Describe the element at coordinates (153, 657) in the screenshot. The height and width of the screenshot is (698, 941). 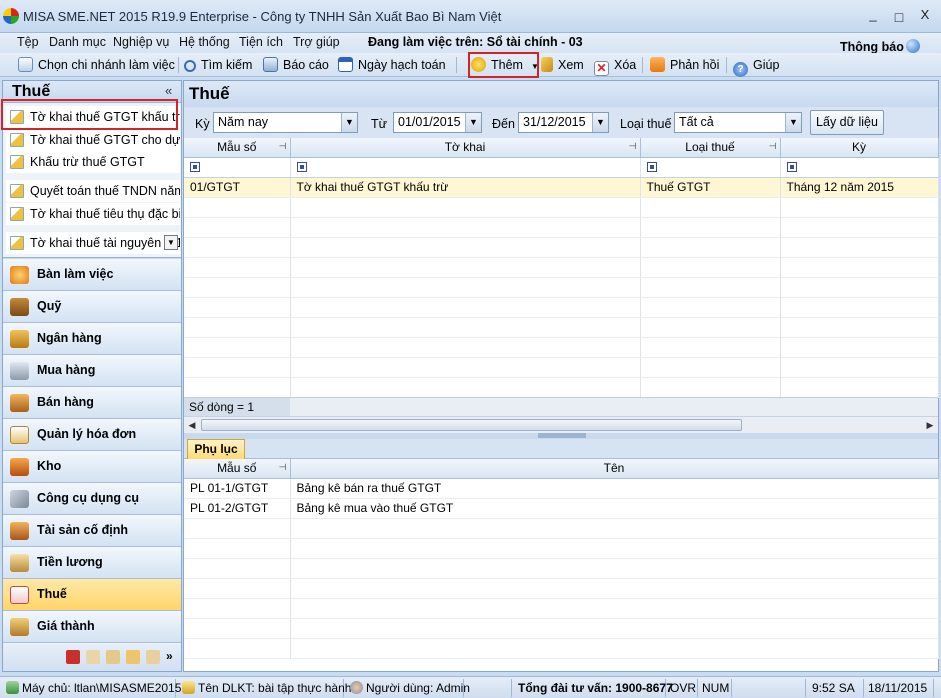
I see `costing-shortcut-icon` at that location.